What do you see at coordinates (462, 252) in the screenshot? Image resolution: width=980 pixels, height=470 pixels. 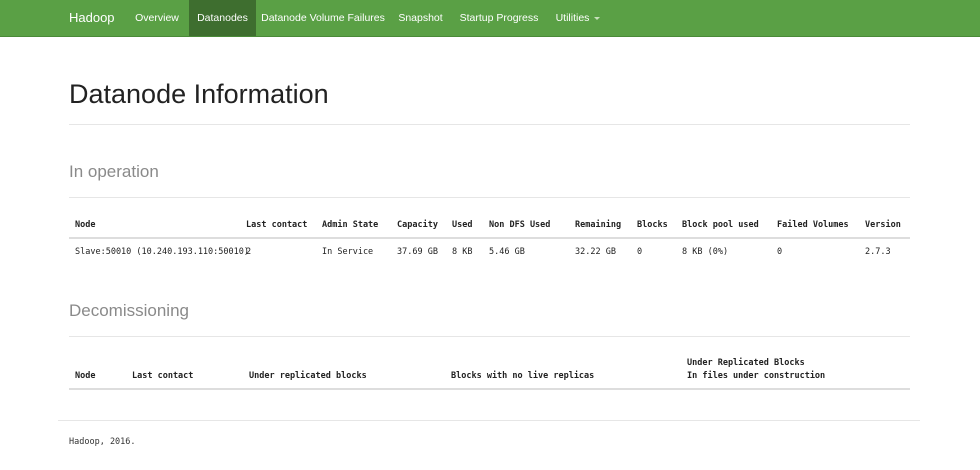 I see `cell-used: 8 KB` at bounding box center [462, 252].